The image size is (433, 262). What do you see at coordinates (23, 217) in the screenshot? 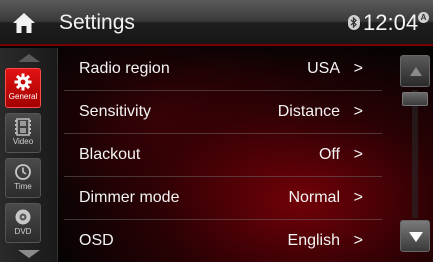
I see `disc-icon` at bounding box center [23, 217].